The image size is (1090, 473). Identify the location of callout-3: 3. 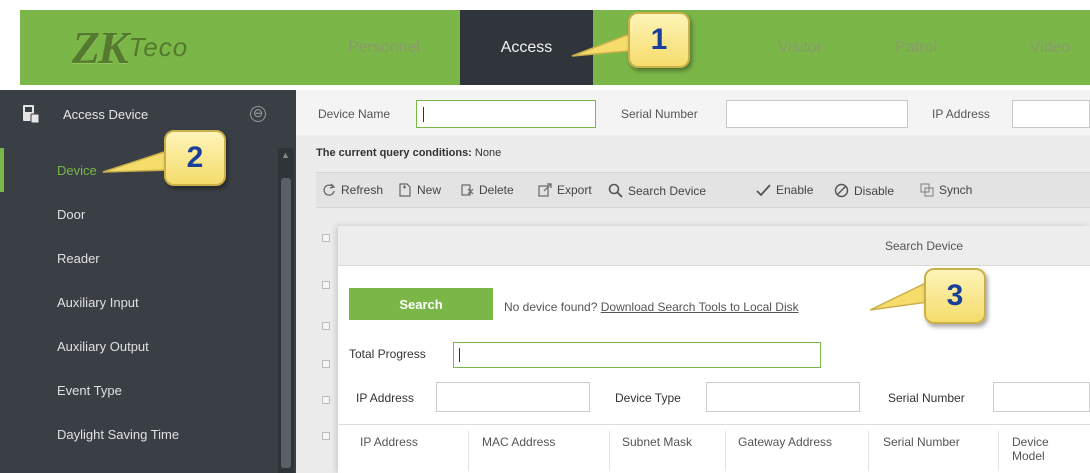
(955, 296).